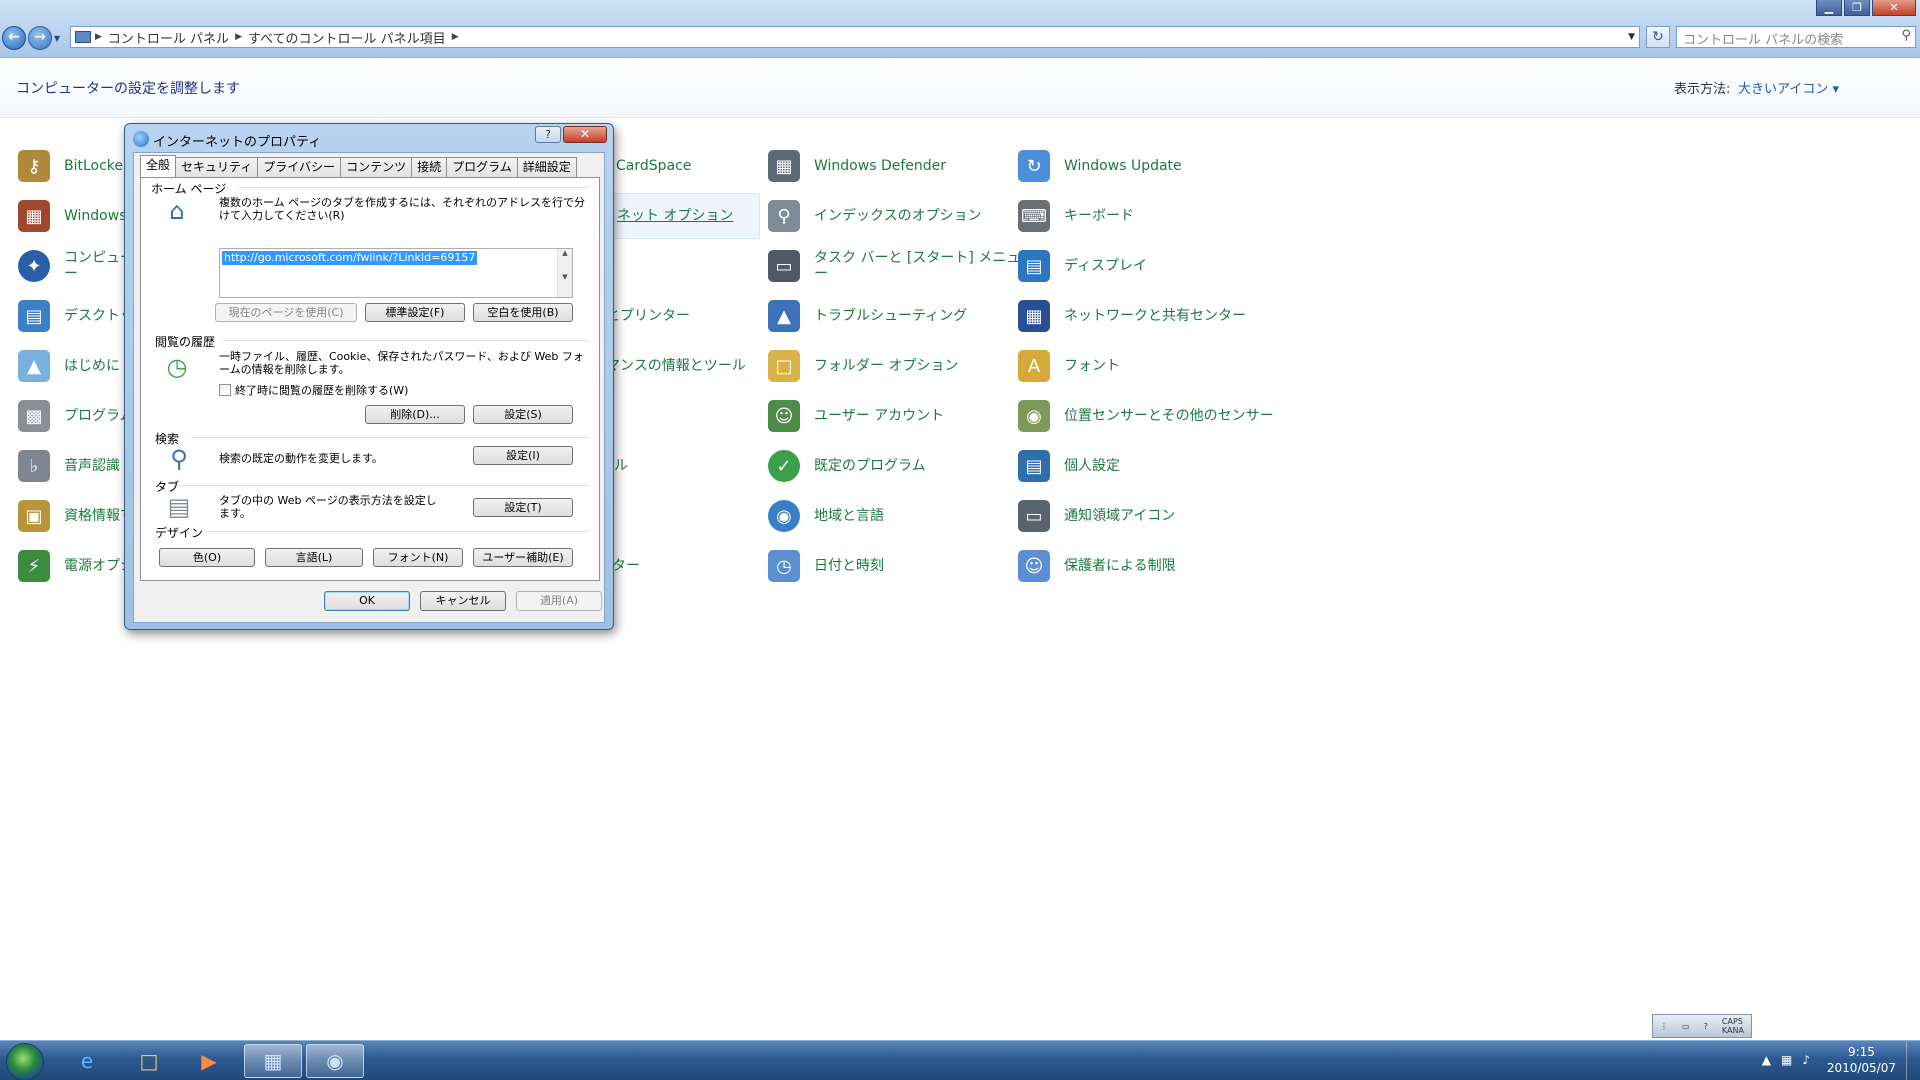 This screenshot has height=1080, width=1920. Describe the element at coordinates (273, 1061) in the screenshot. I see `control-panel-task-icon: ▦` at that location.